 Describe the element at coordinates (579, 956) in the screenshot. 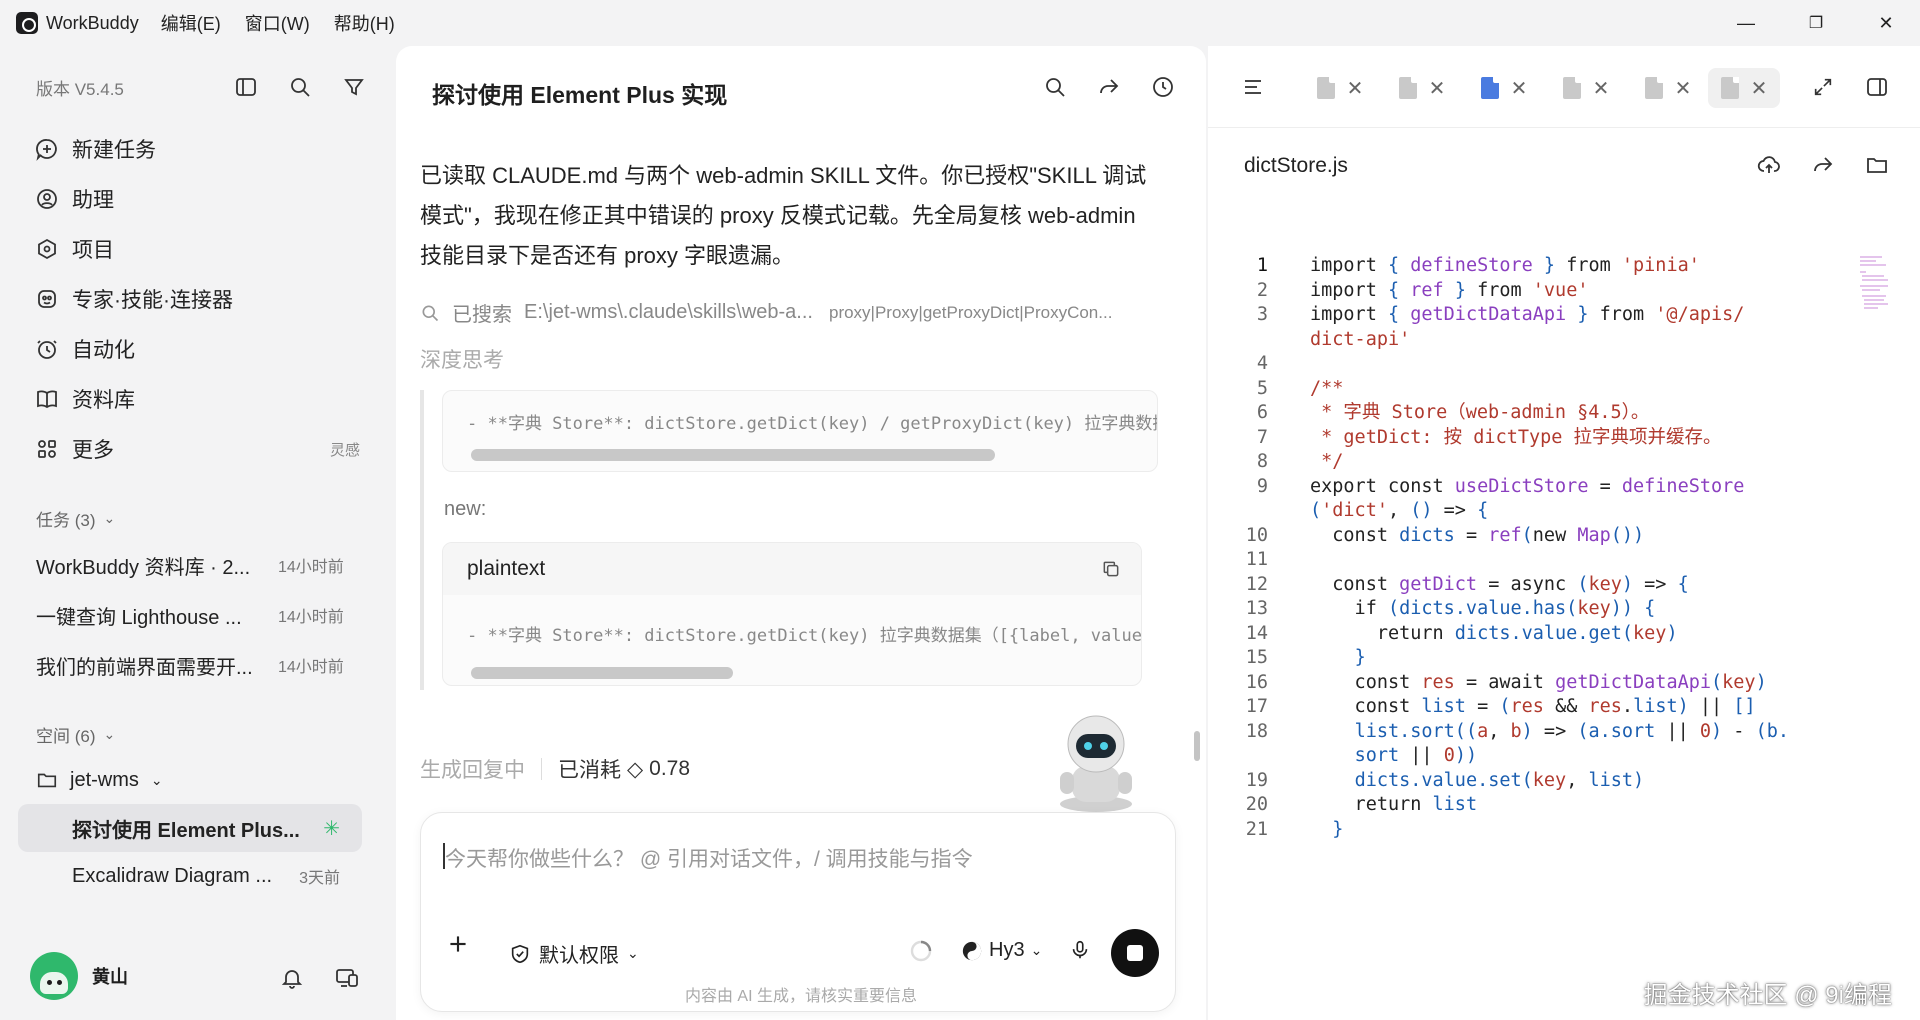

I see `permission-label: 默认权限` at that location.